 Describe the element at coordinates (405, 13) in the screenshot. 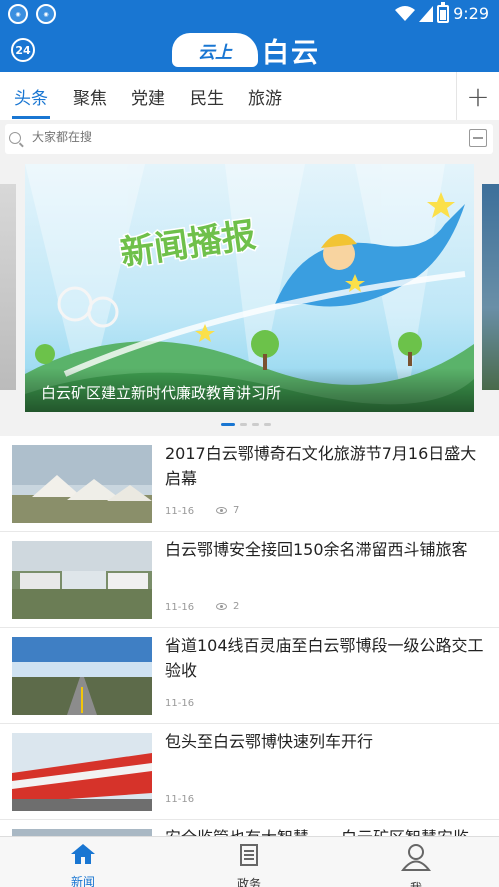

I see `wifi-icon` at that location.